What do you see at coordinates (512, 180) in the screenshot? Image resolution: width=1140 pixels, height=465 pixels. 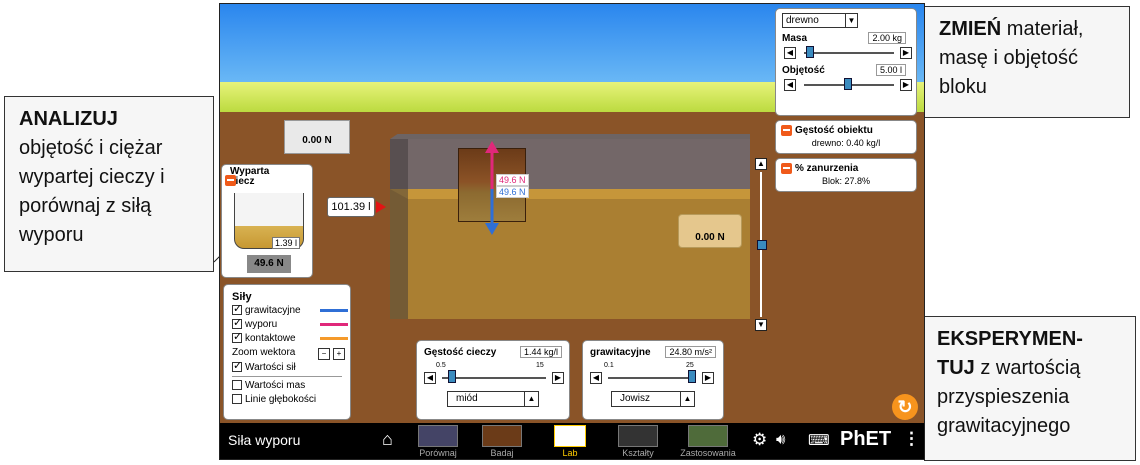 I see `buoyancy-force-label: 49.6 N` at bounding box center [512, 180].